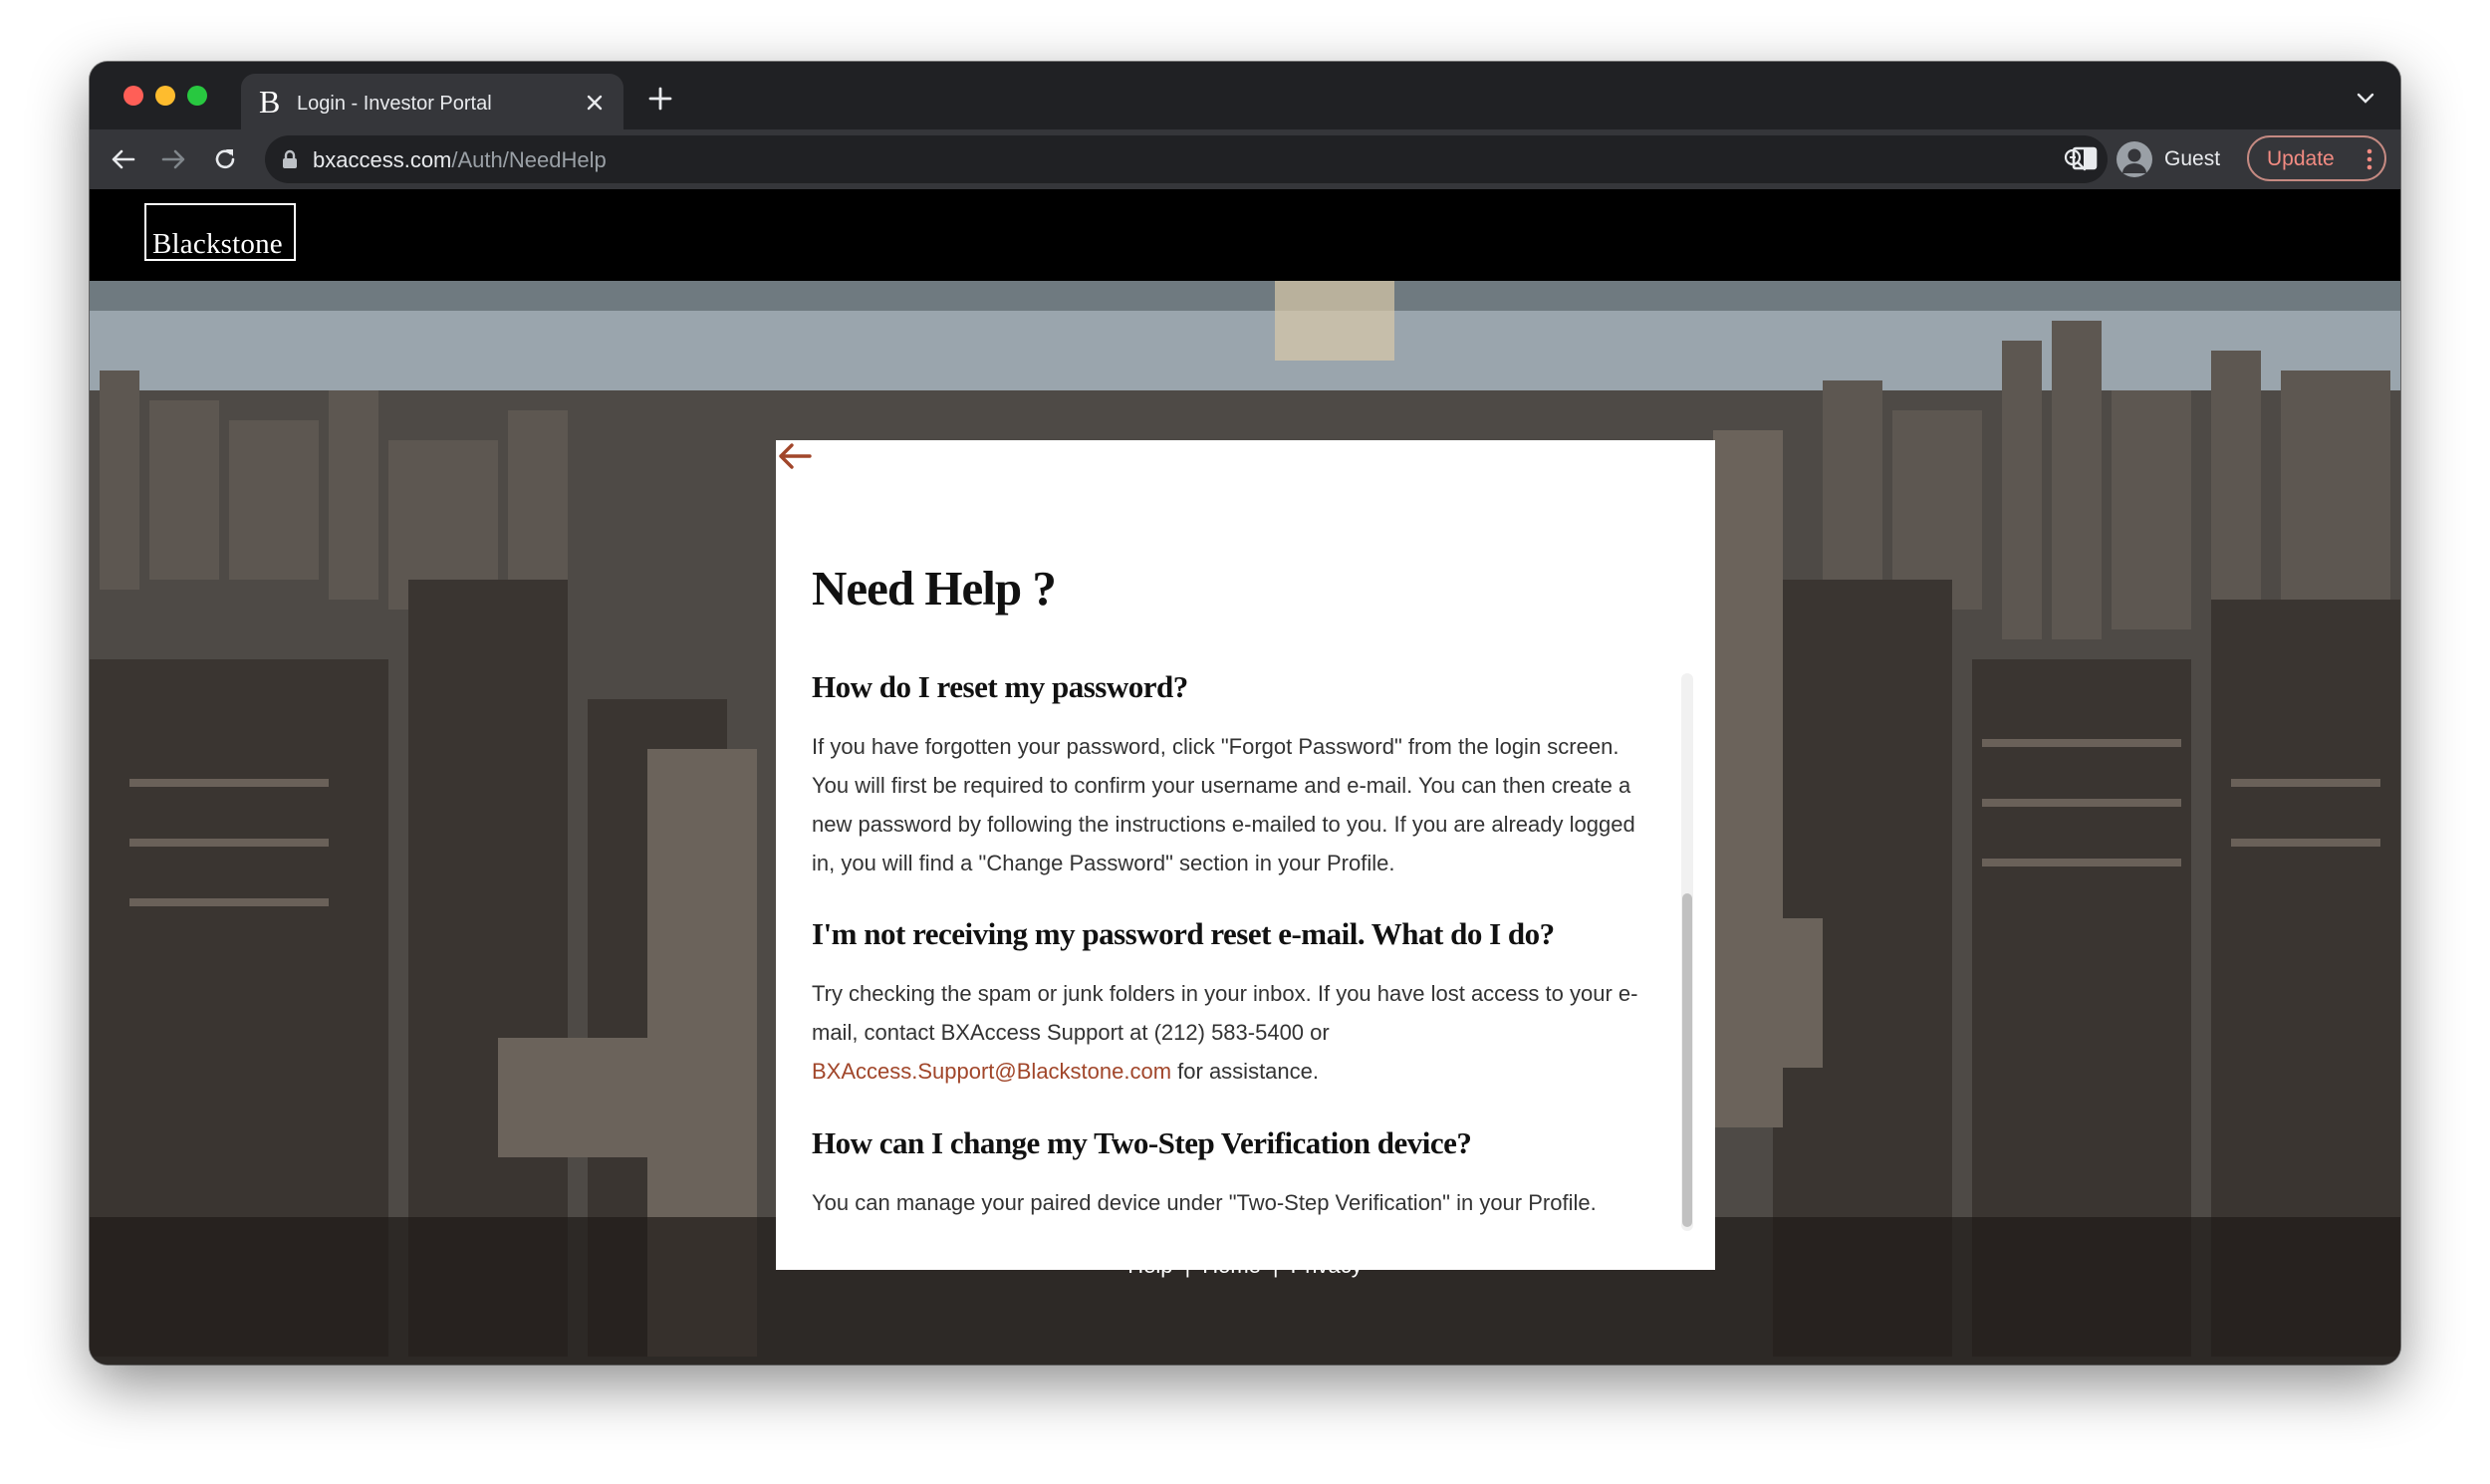  What do you see at coordinates (225, 159) in the screenshot?
I see `reload-icon` at bounding box center [225, 159].